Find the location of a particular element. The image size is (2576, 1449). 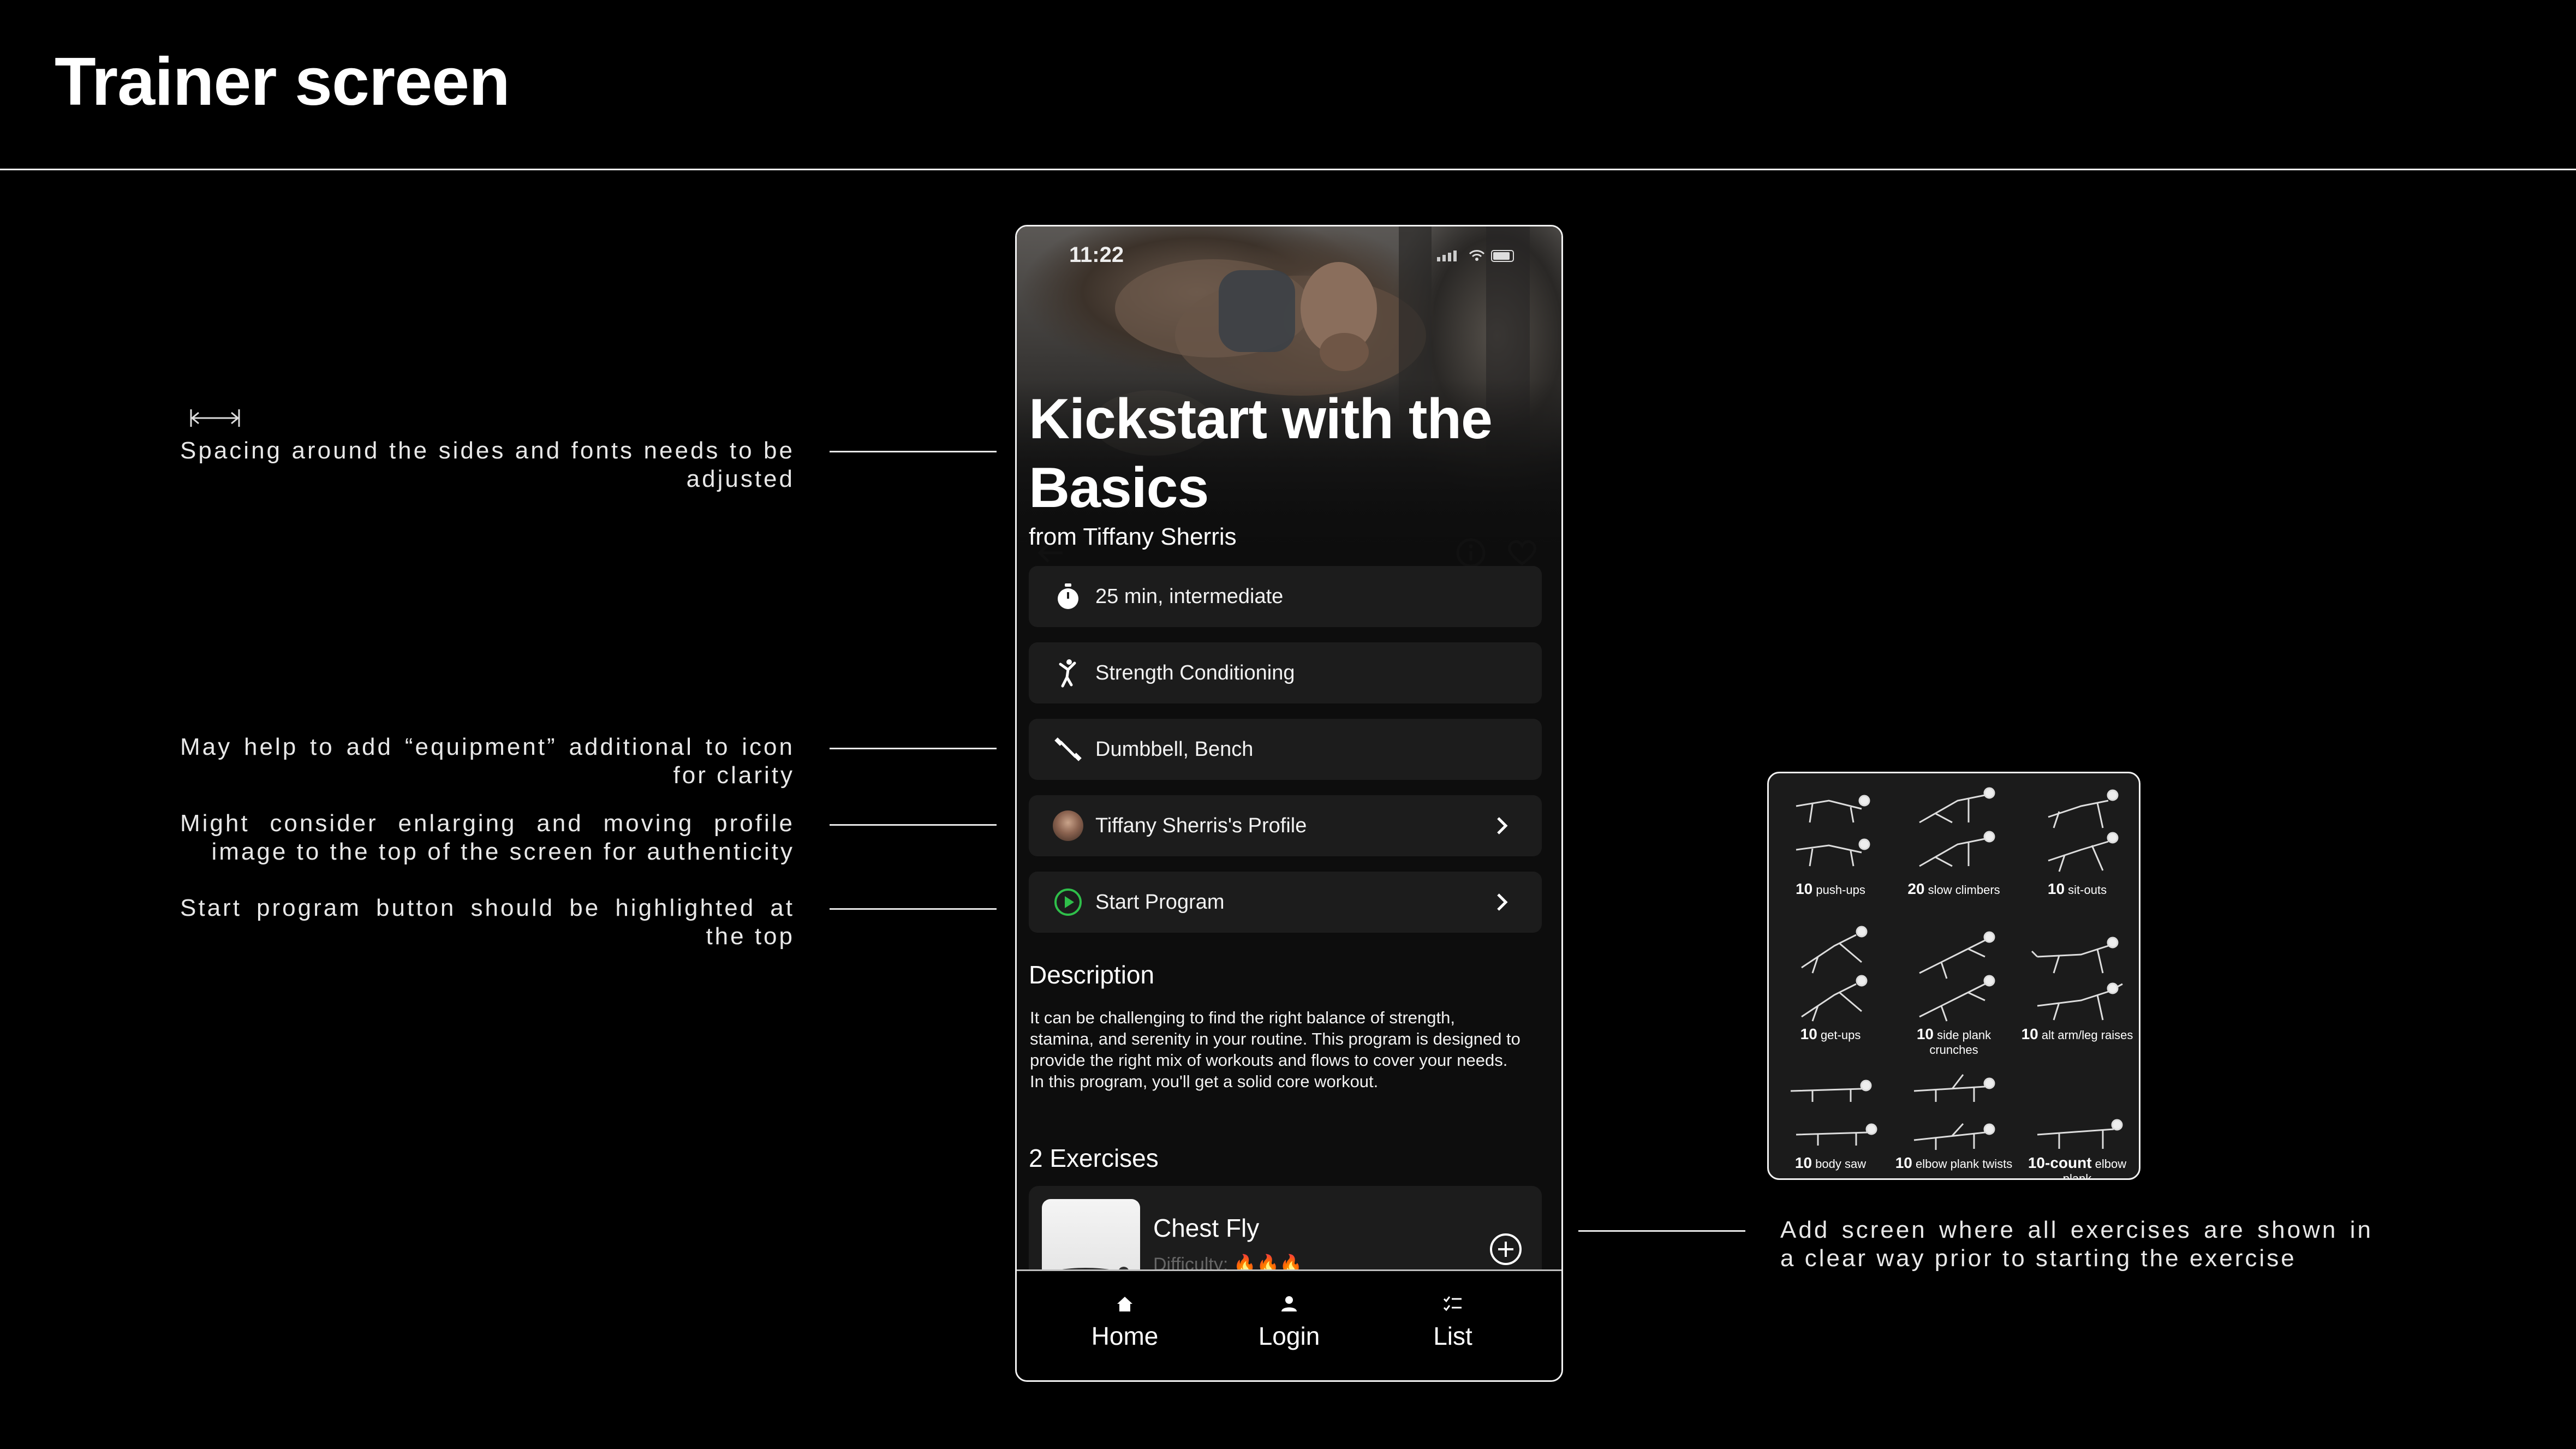

info-row-category: Strength Conditioning is located at coordinates (1285, 672).